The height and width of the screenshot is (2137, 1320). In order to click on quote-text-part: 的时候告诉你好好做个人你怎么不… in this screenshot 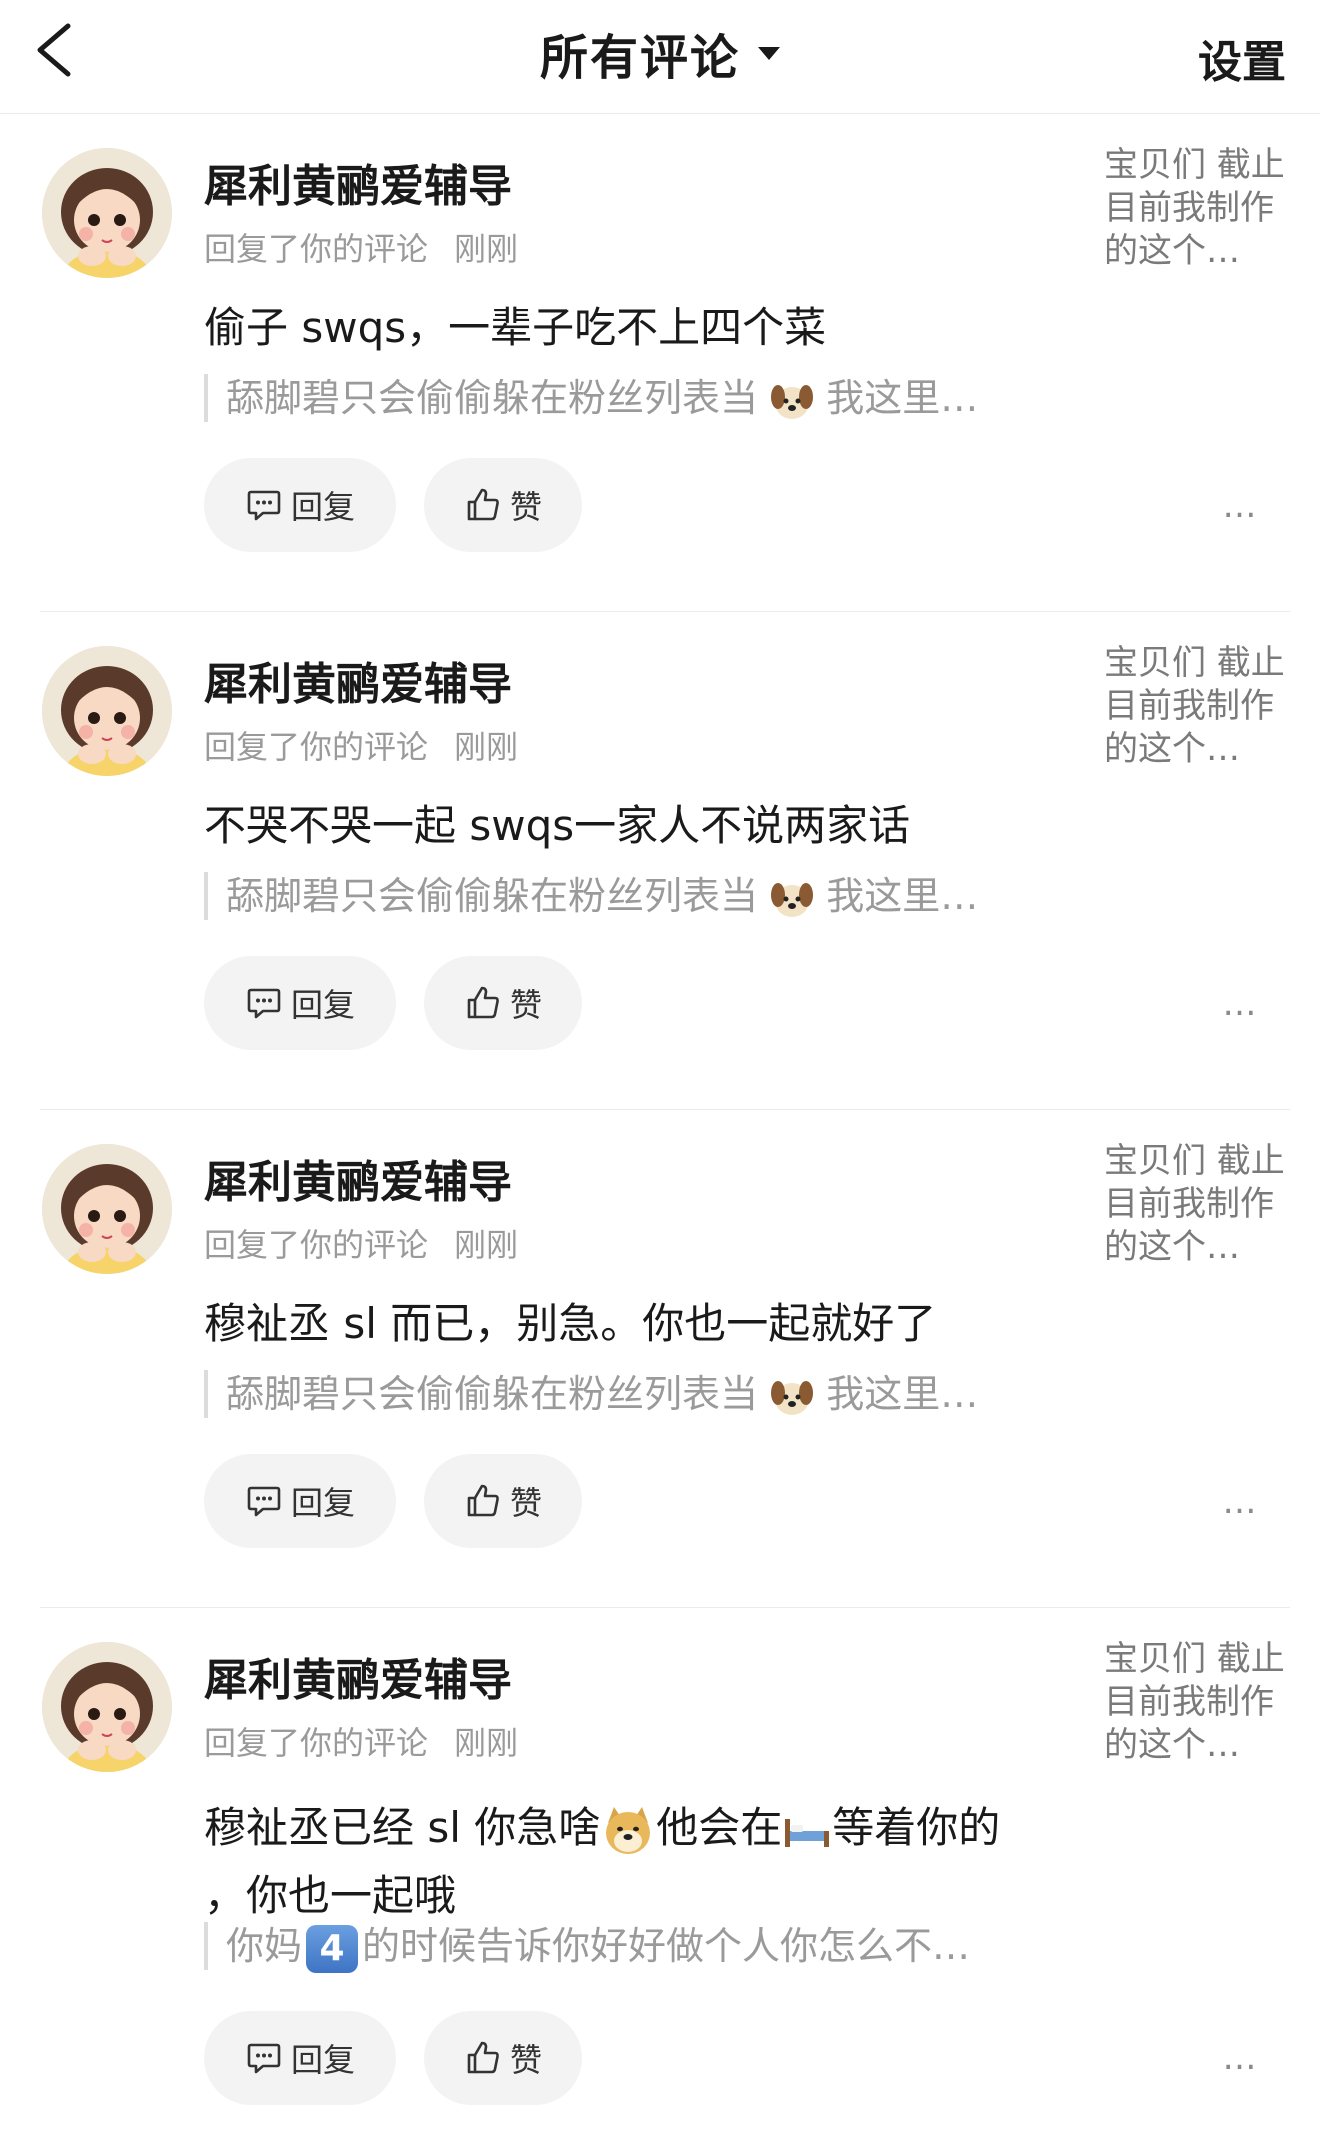, I will do `click(666, 1946)`.